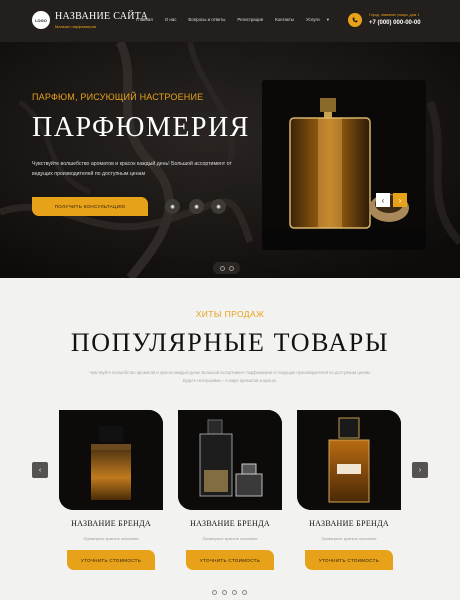 This screenshot has height=600, width=460. I want to click on section-kicker: ХИТЫ ПРОДАЖ, so click(230, 314).